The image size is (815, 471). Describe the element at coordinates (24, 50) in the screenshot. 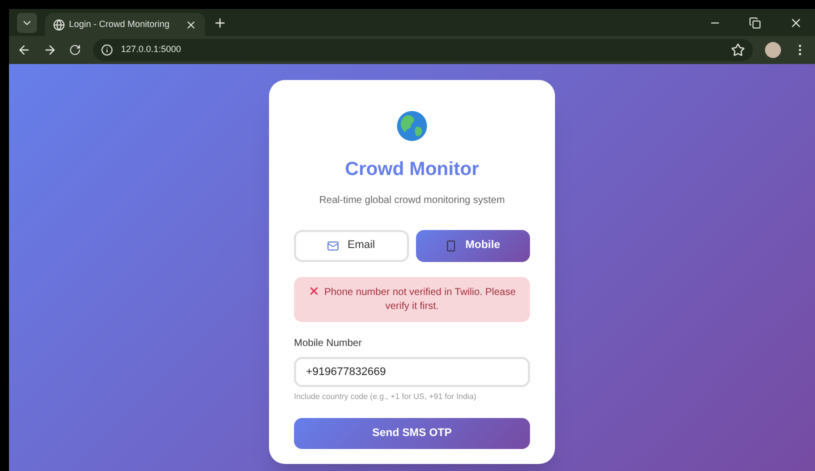

I see `back-icon` at that location.